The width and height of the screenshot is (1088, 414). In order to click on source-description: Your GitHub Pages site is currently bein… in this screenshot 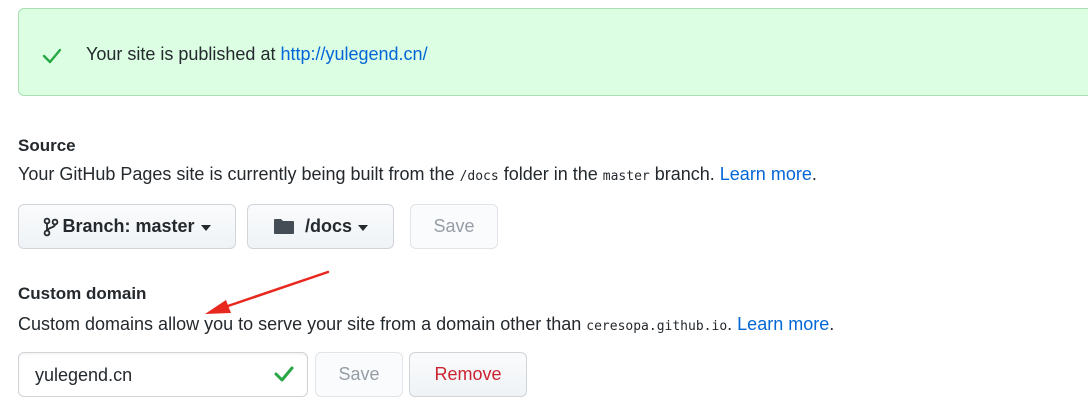, I will do `click(417, 175)`.